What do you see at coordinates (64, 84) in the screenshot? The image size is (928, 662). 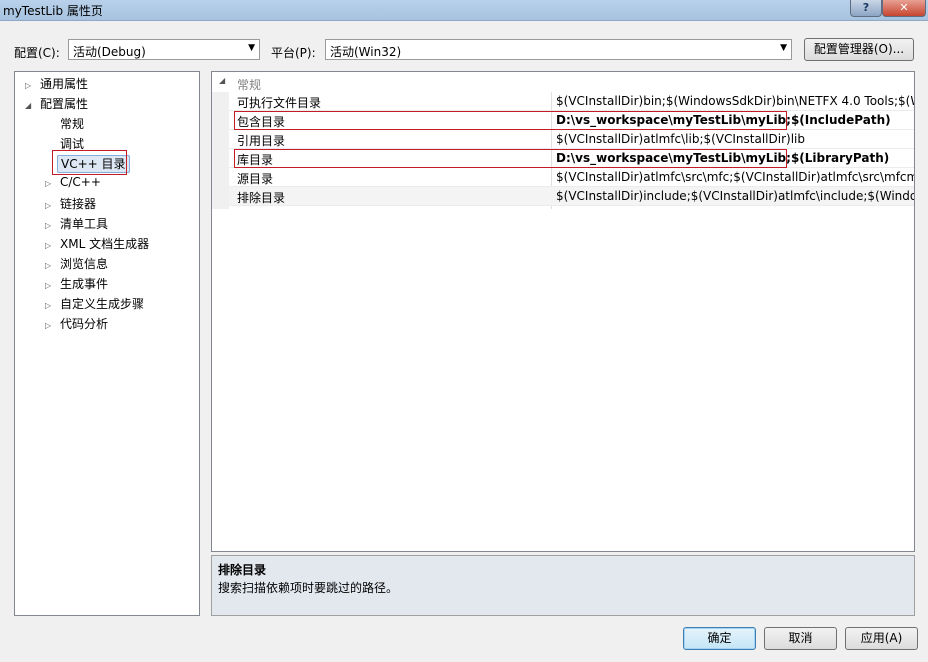 I see `tree-item-label: 通用属性` at bounding box center [64, 84].